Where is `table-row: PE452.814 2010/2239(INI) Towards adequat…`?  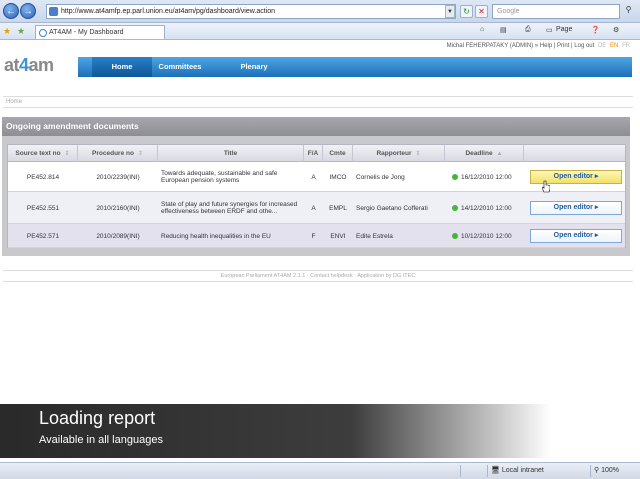
table-row: PE452.814 2010/2239(INI) Towards adequat… is located at coordinates (316, 177).